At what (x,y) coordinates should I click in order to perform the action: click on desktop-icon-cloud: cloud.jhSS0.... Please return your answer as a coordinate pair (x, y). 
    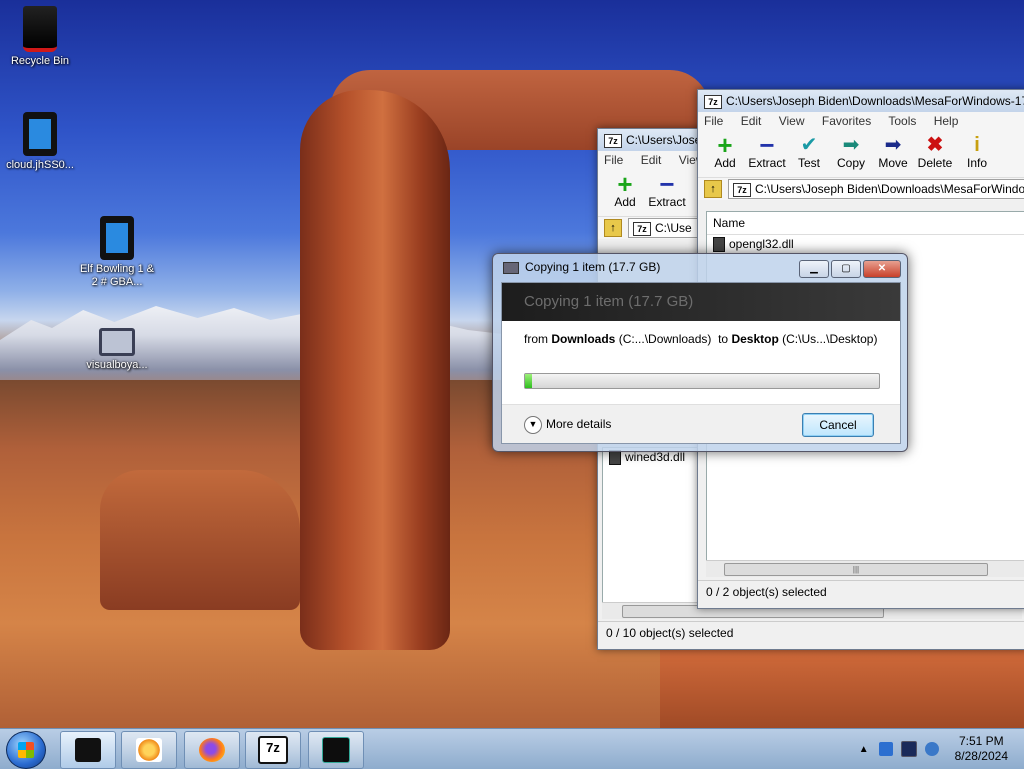
    Looking at the image, I should click on (40, 142).